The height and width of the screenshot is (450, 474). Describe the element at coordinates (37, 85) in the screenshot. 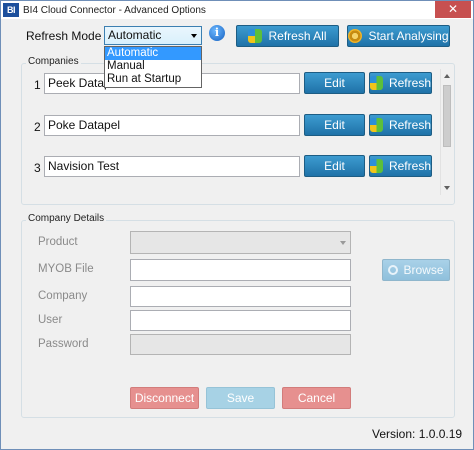

I see `company-row-number: 1` at that location.